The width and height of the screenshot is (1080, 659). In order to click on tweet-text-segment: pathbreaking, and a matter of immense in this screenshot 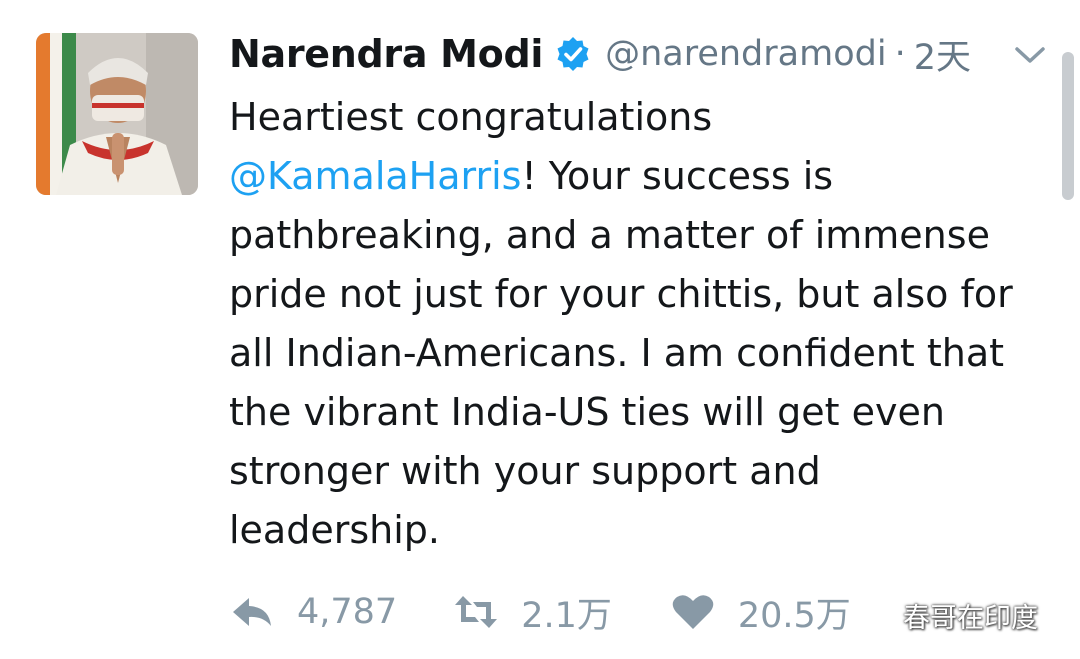, I will do `click(609, 235)`.